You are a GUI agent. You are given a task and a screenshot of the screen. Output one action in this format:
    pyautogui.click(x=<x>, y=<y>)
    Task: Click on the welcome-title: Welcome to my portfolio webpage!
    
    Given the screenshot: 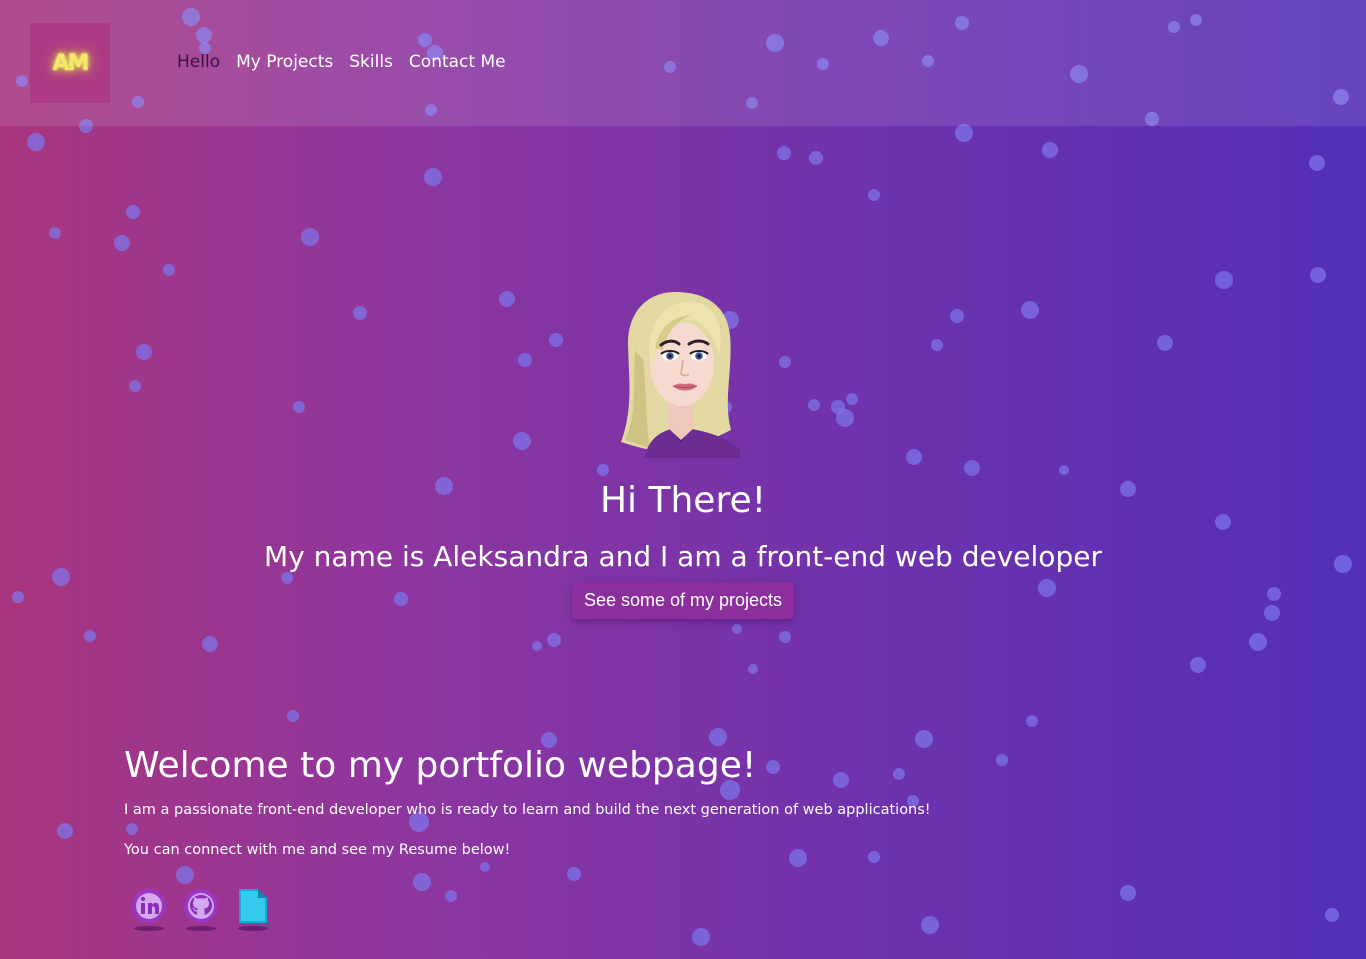 What is the action you would take?
    pyautogui.click(x=440, y=765)
    